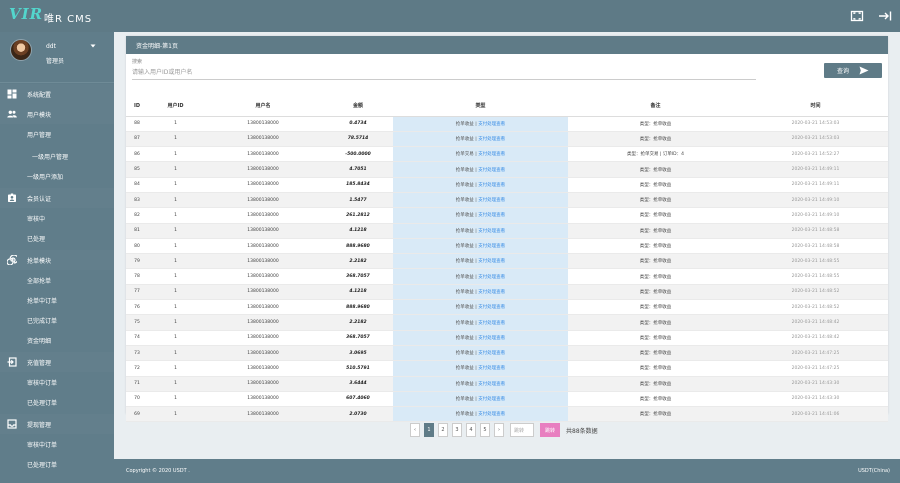  What do you see at coordinates (57, 362) in the screenshot?
I see `sidebar-item-13: 充值管理` at bounding box center [57, 362].